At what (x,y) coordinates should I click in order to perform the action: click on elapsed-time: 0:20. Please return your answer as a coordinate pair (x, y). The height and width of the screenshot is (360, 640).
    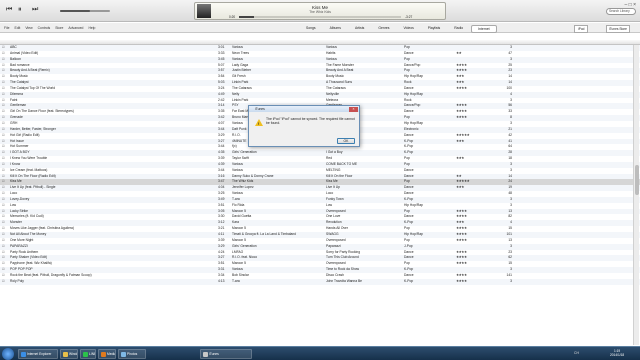
    Looking at the image, I should click on (232, 17).